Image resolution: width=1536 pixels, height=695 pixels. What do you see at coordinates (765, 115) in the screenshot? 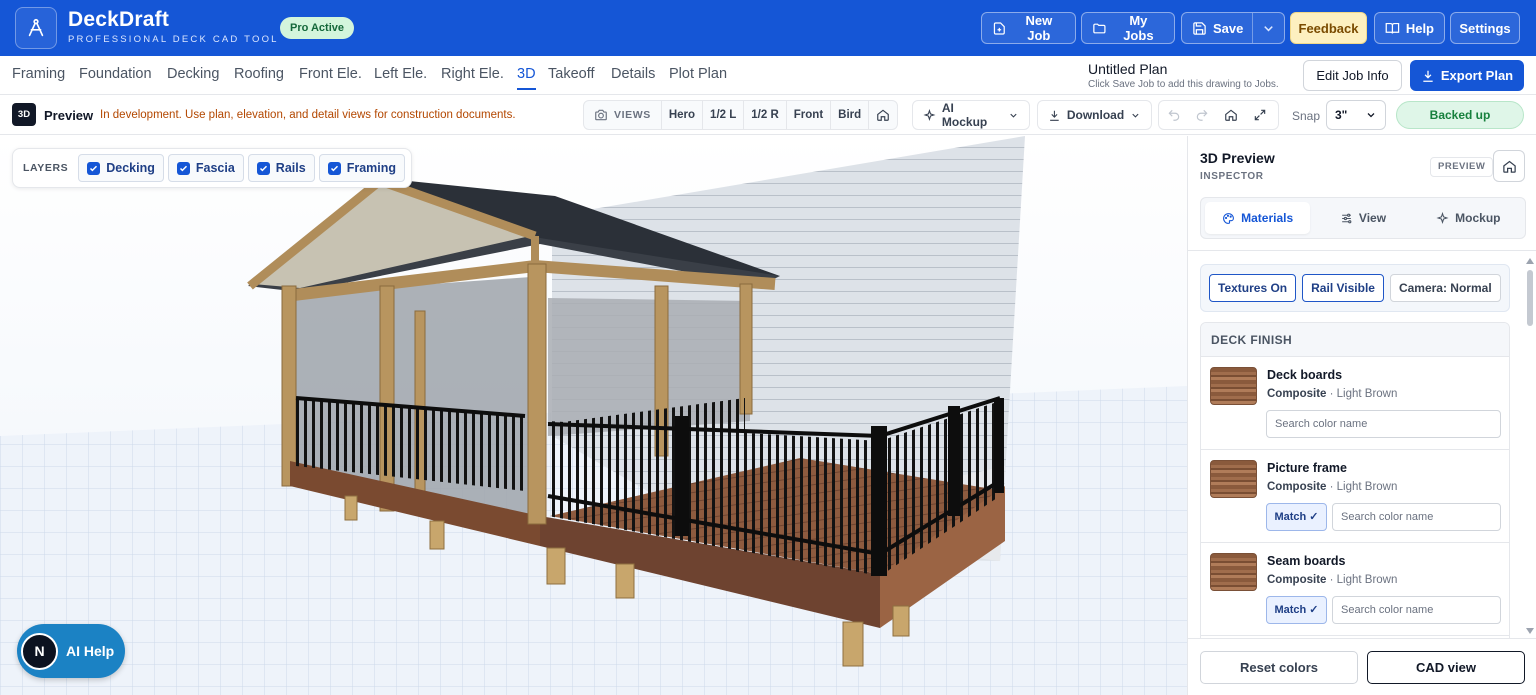
I see `view-half-right-button: 1/2 R` at bounding box center [765, 115].